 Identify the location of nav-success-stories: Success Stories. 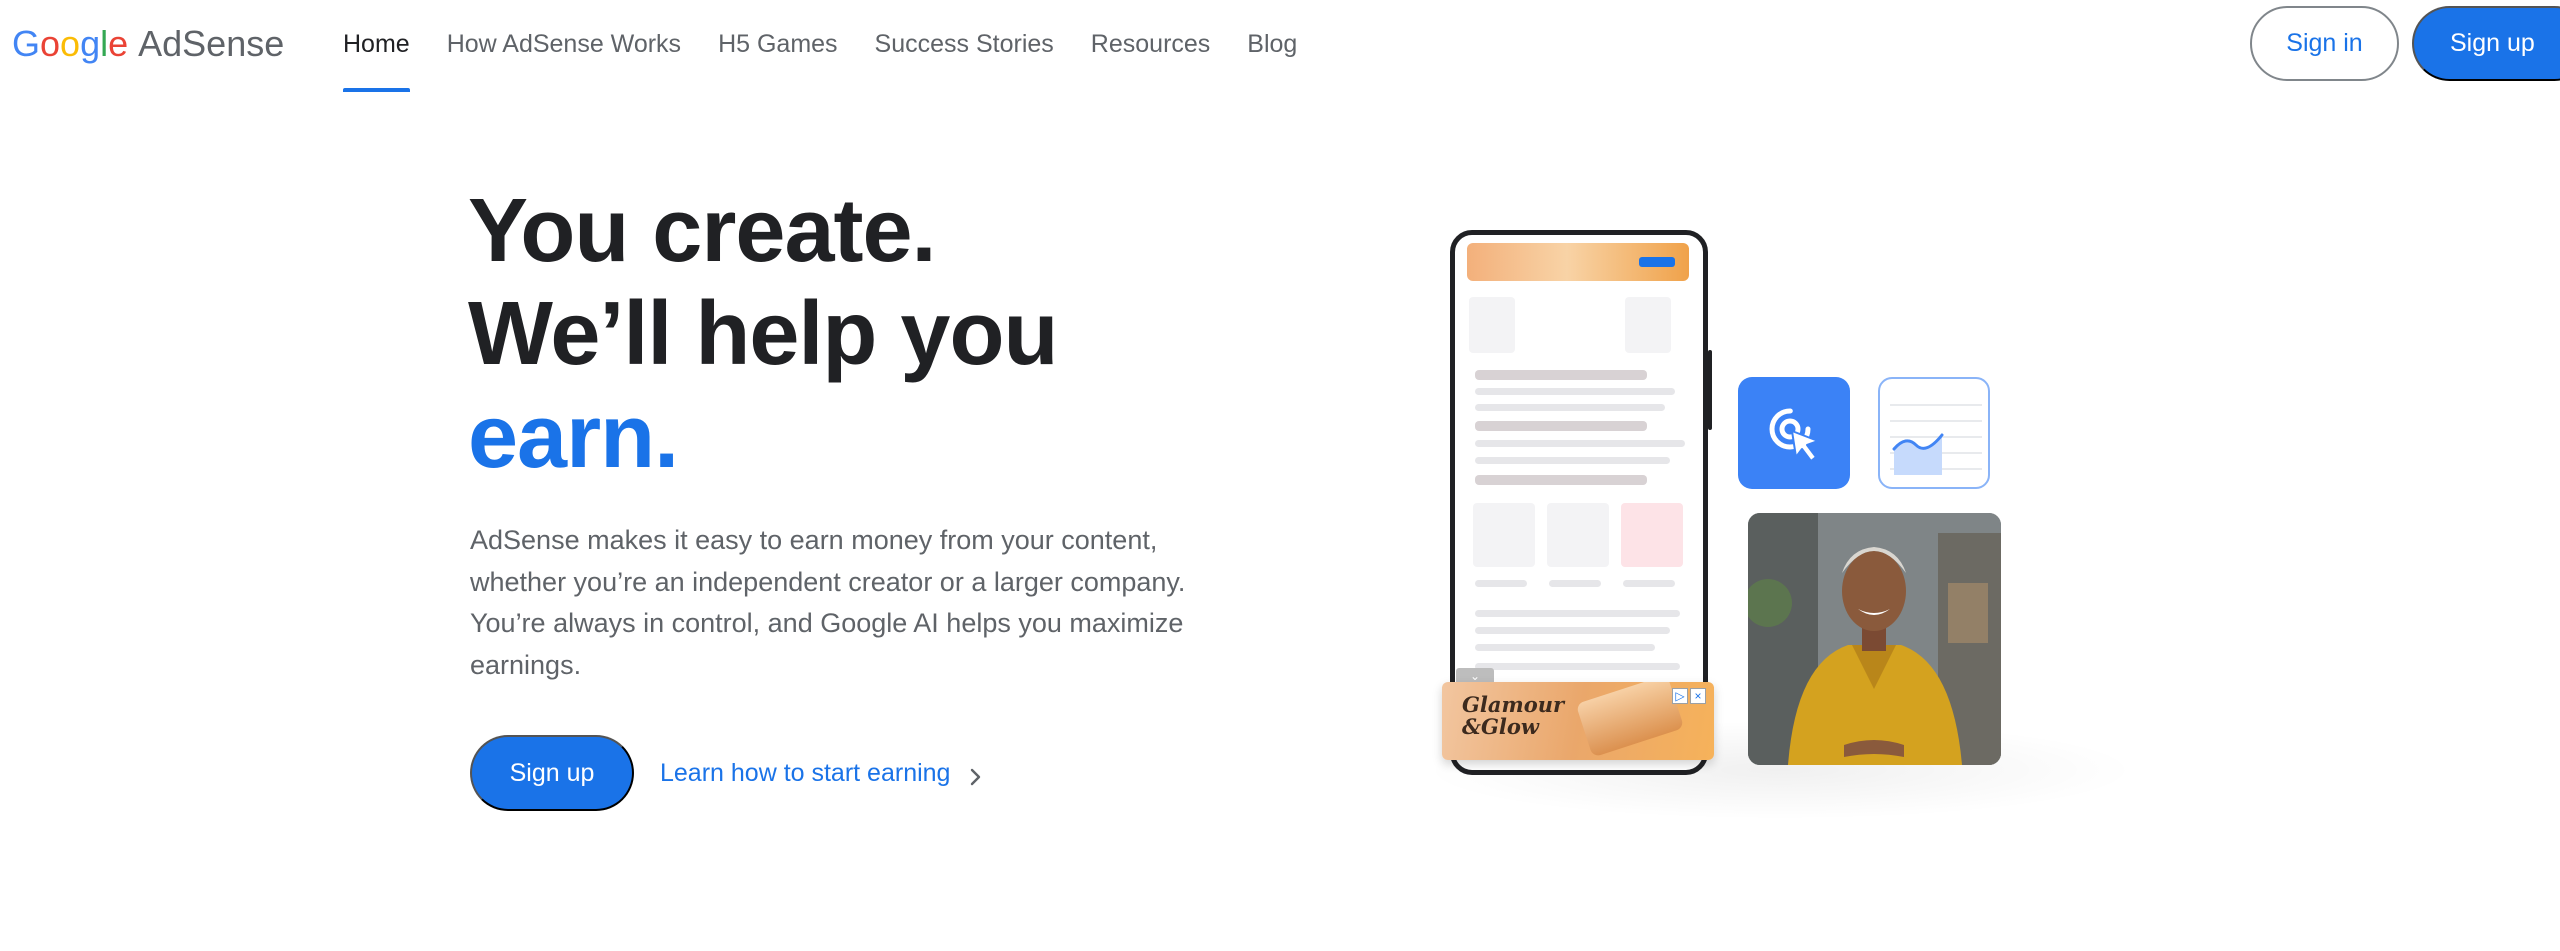
(964, 46).